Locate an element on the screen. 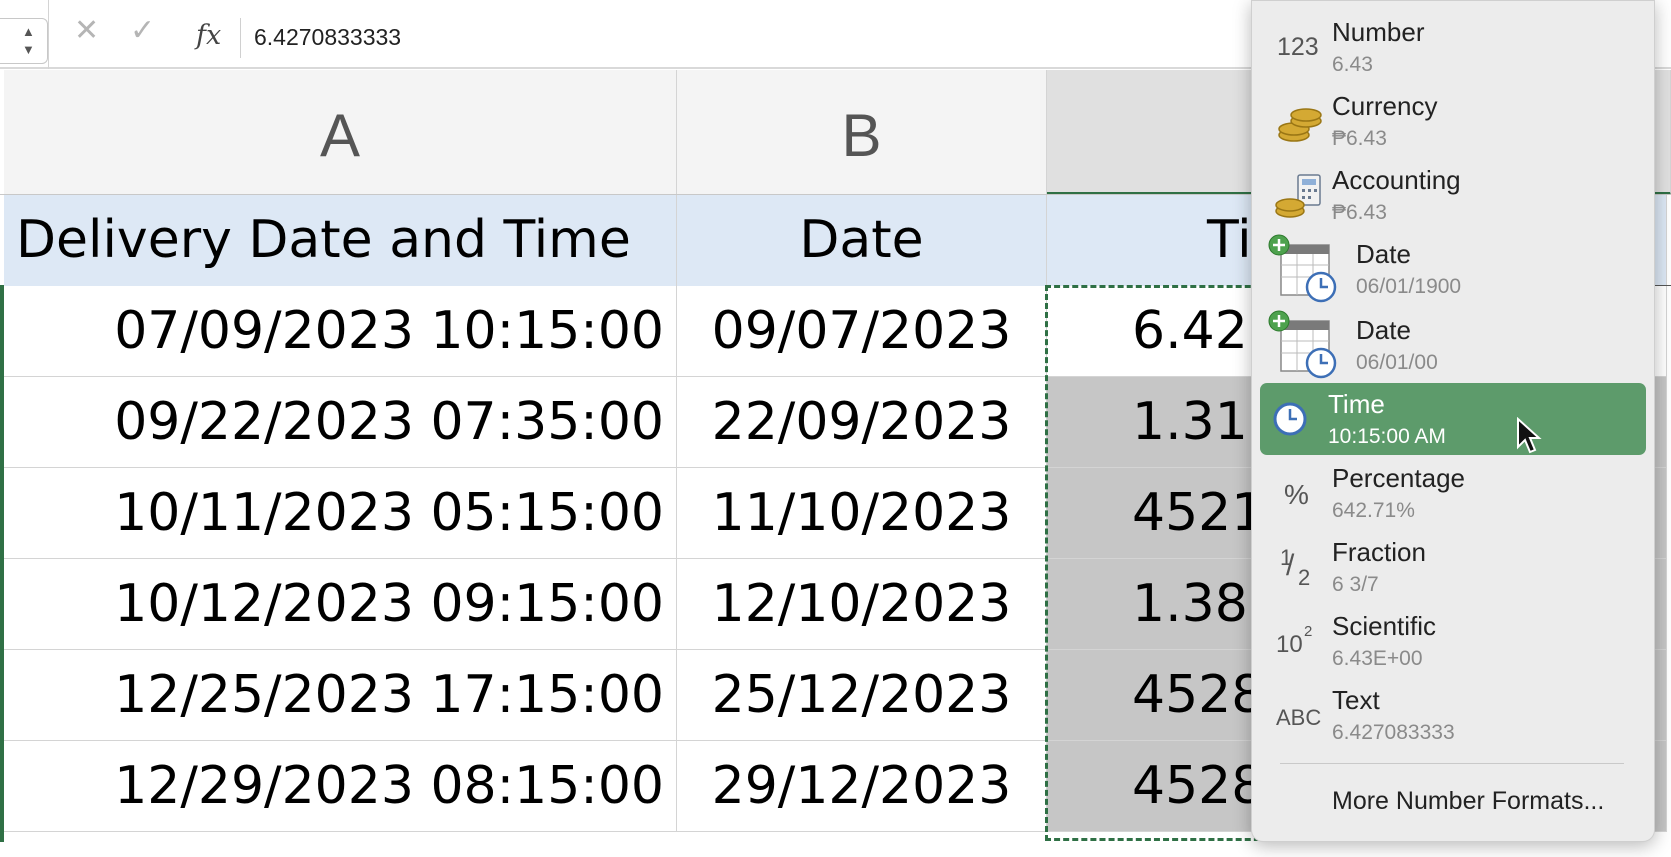 The height and width of the screenshot is (857, 1671). cell-b: 11/10/2023 is located at coordinates (862, 513).